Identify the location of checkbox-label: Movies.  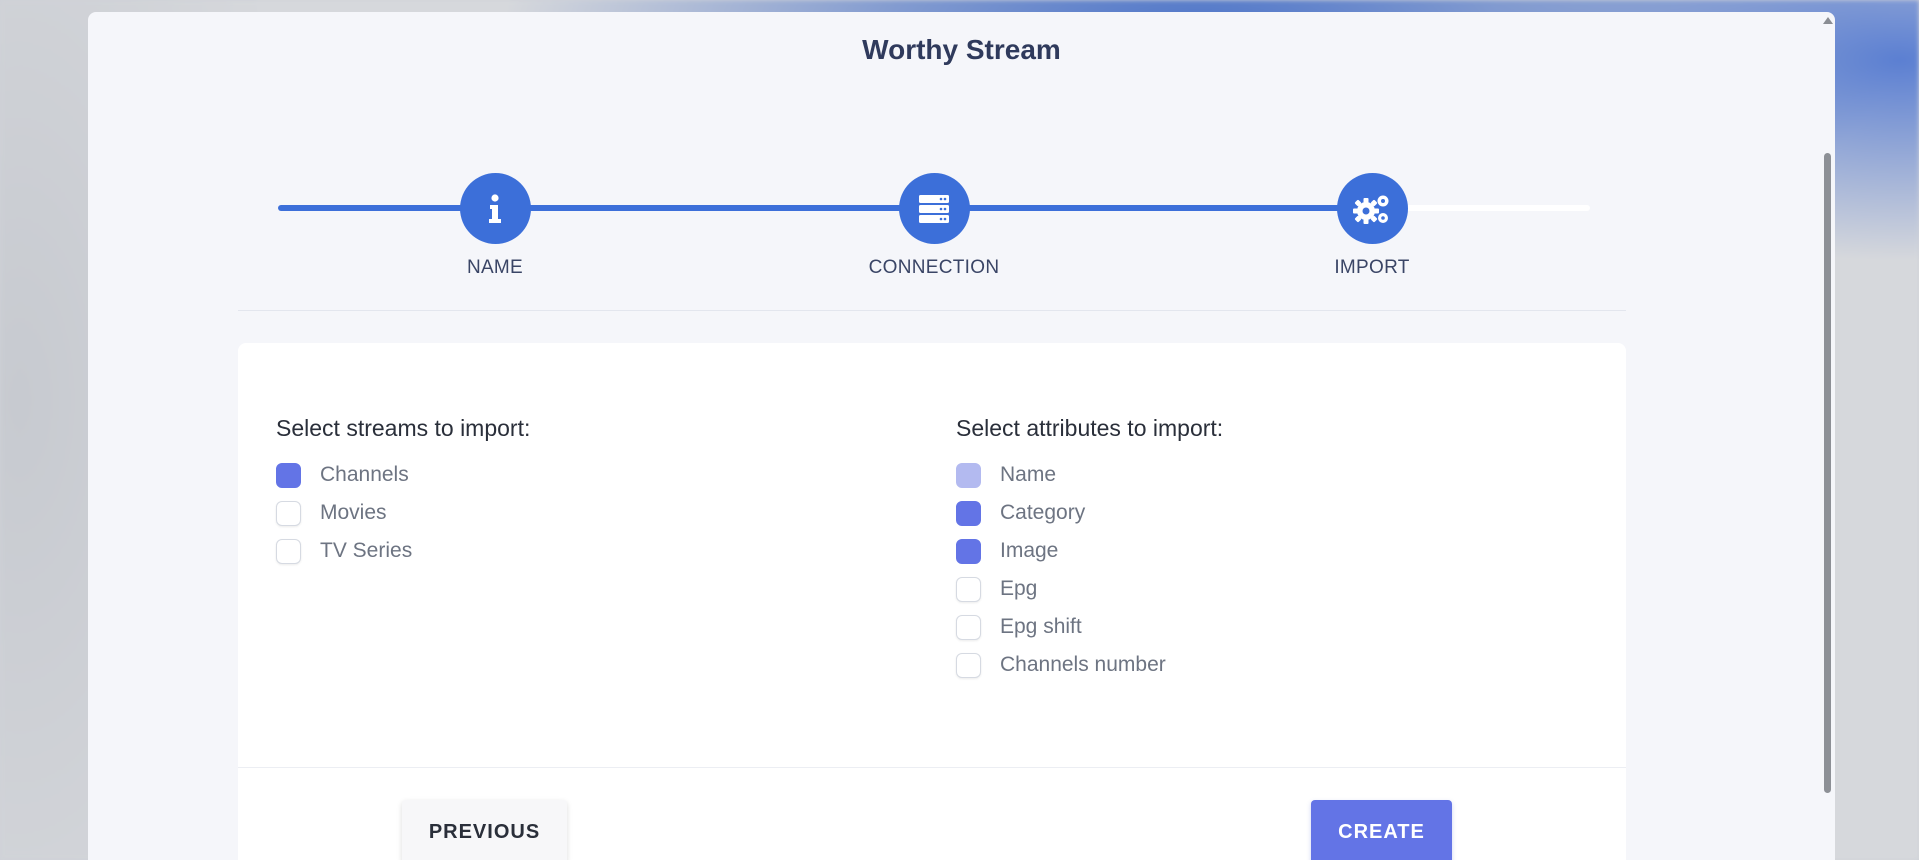
(353, 512).